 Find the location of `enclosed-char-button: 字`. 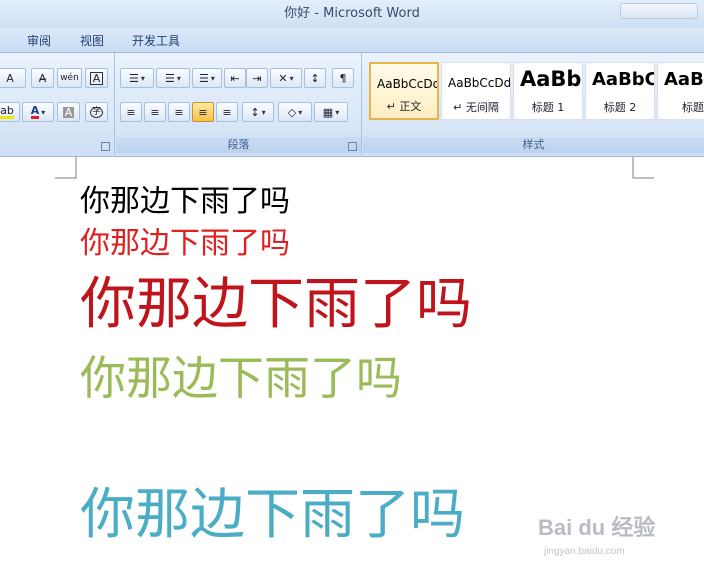

enclosed-char-button: 字 is located at coordinates (96, 112).